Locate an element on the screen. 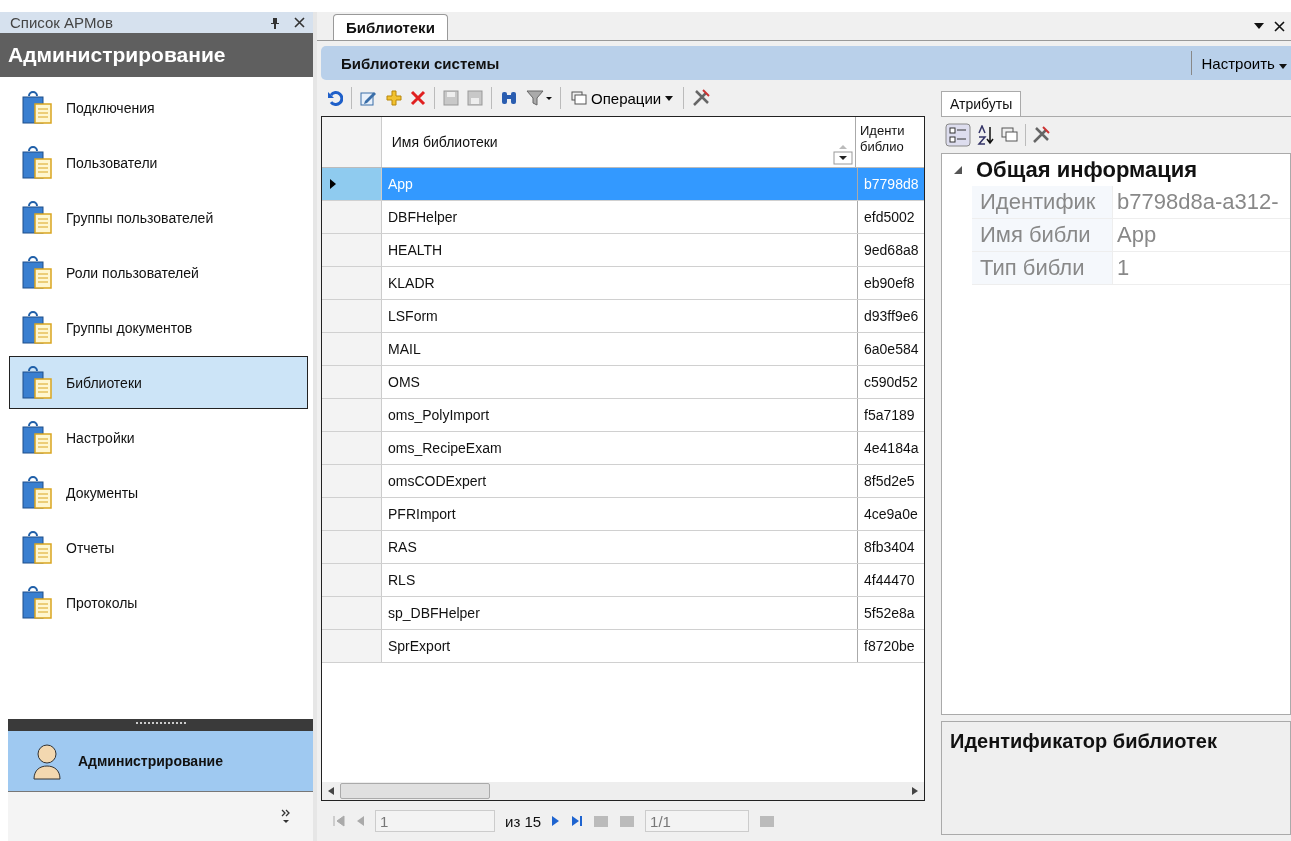  table-cell-text: eb90ef8 is located at coordinates (889, 283).